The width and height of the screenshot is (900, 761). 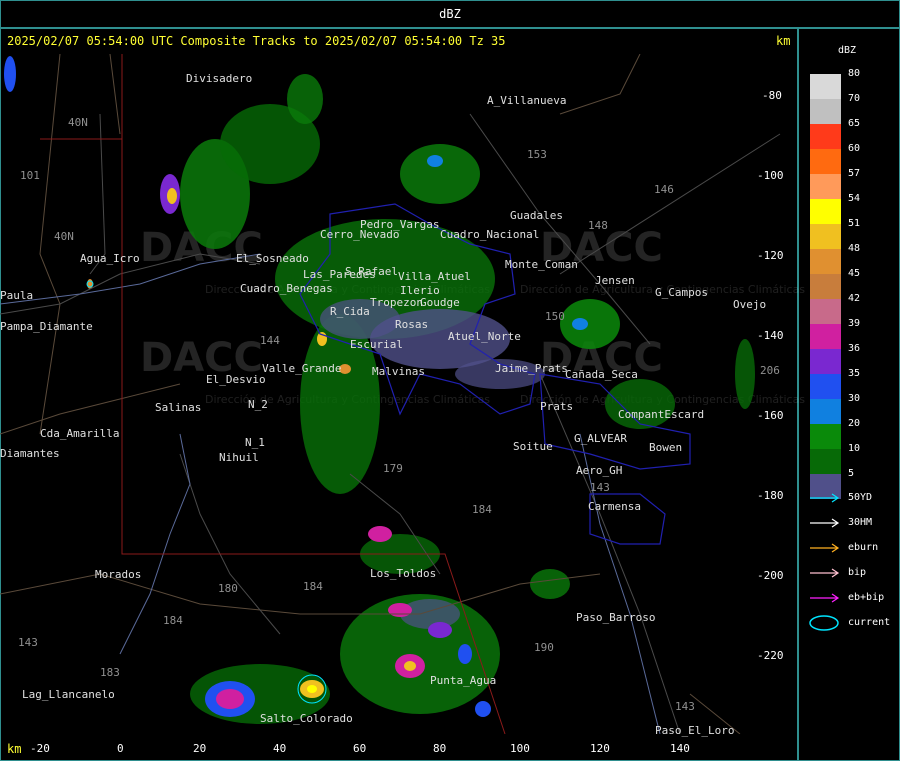 I want to click on place-label: Los_Toldos, so click(x=403, y=573).